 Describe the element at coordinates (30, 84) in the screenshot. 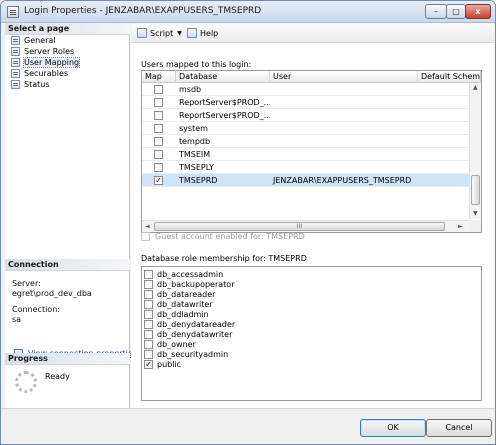

I see `page-item-status: Status` at that location.